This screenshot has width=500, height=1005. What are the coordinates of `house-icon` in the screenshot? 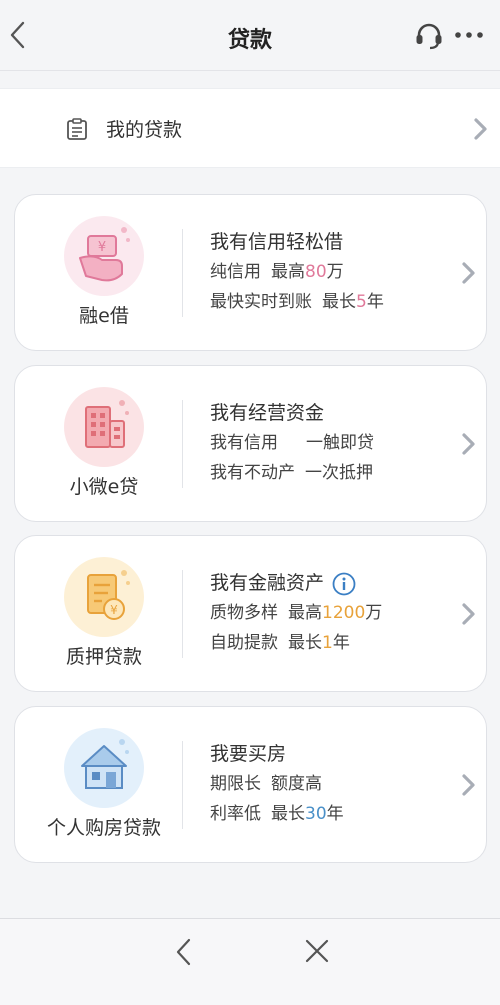 It's located at (105, 764).